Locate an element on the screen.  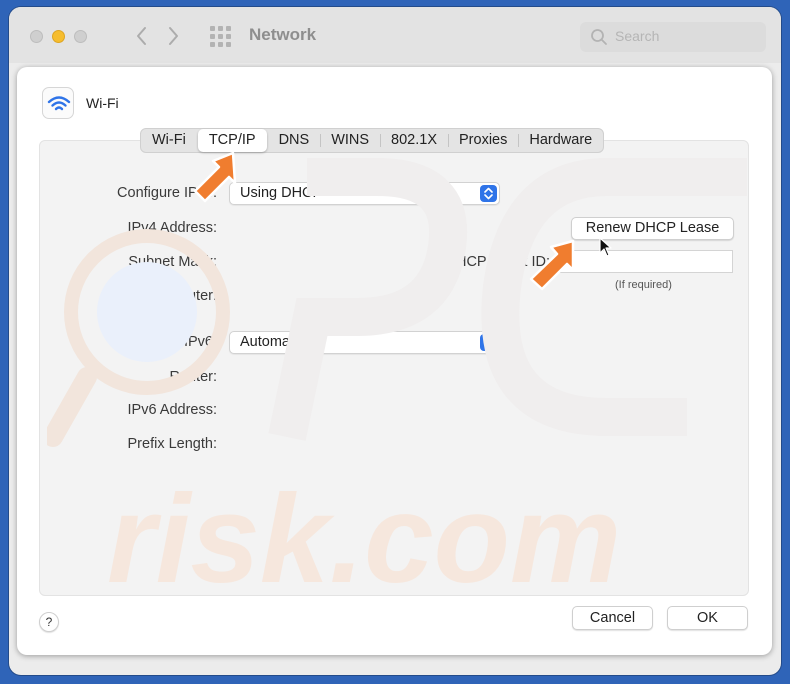
configure-ipv6-popup: Automatically is located at coordinates (364, 342).